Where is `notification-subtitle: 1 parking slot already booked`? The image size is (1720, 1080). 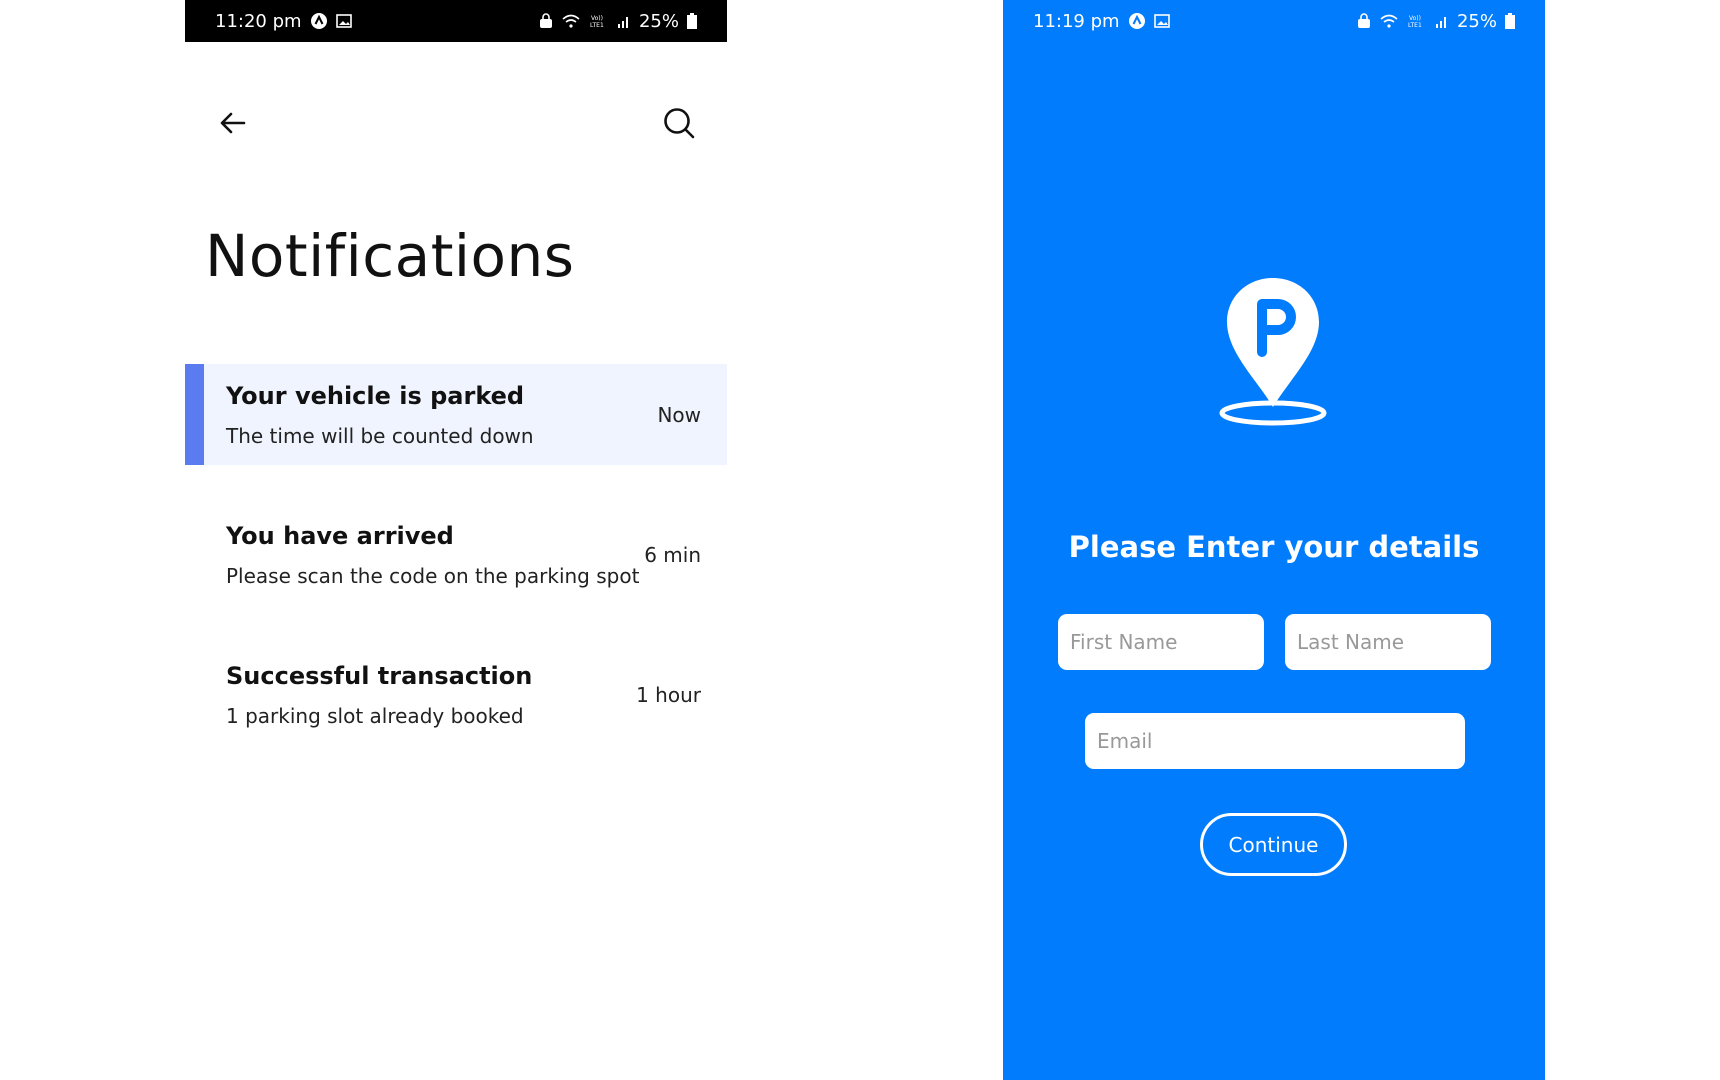
notification-subtitle: 1 parking slot already booked is located at coordinates (375, 715).